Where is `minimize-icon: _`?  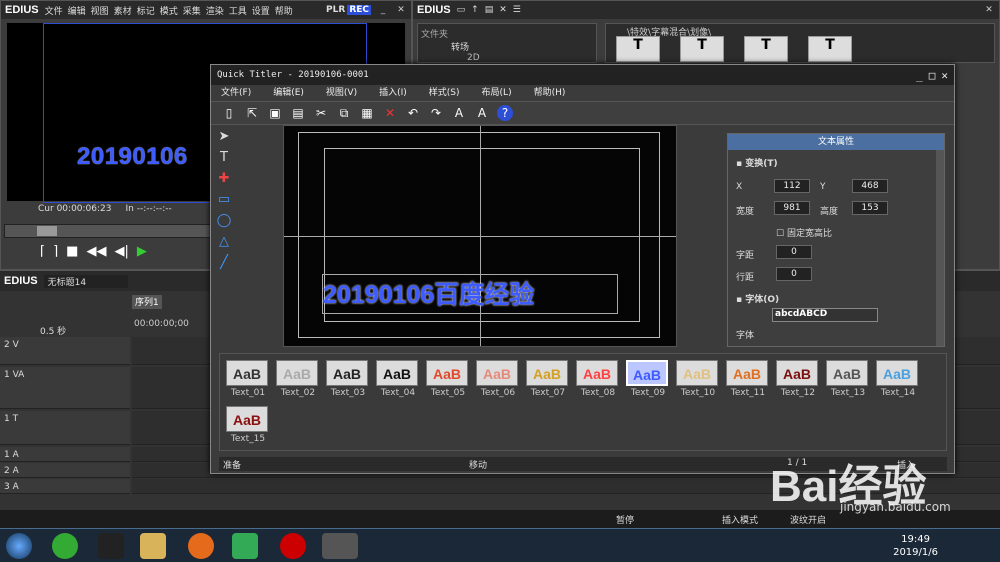
minimize-icon: _ is located at coordinates (383, 10).